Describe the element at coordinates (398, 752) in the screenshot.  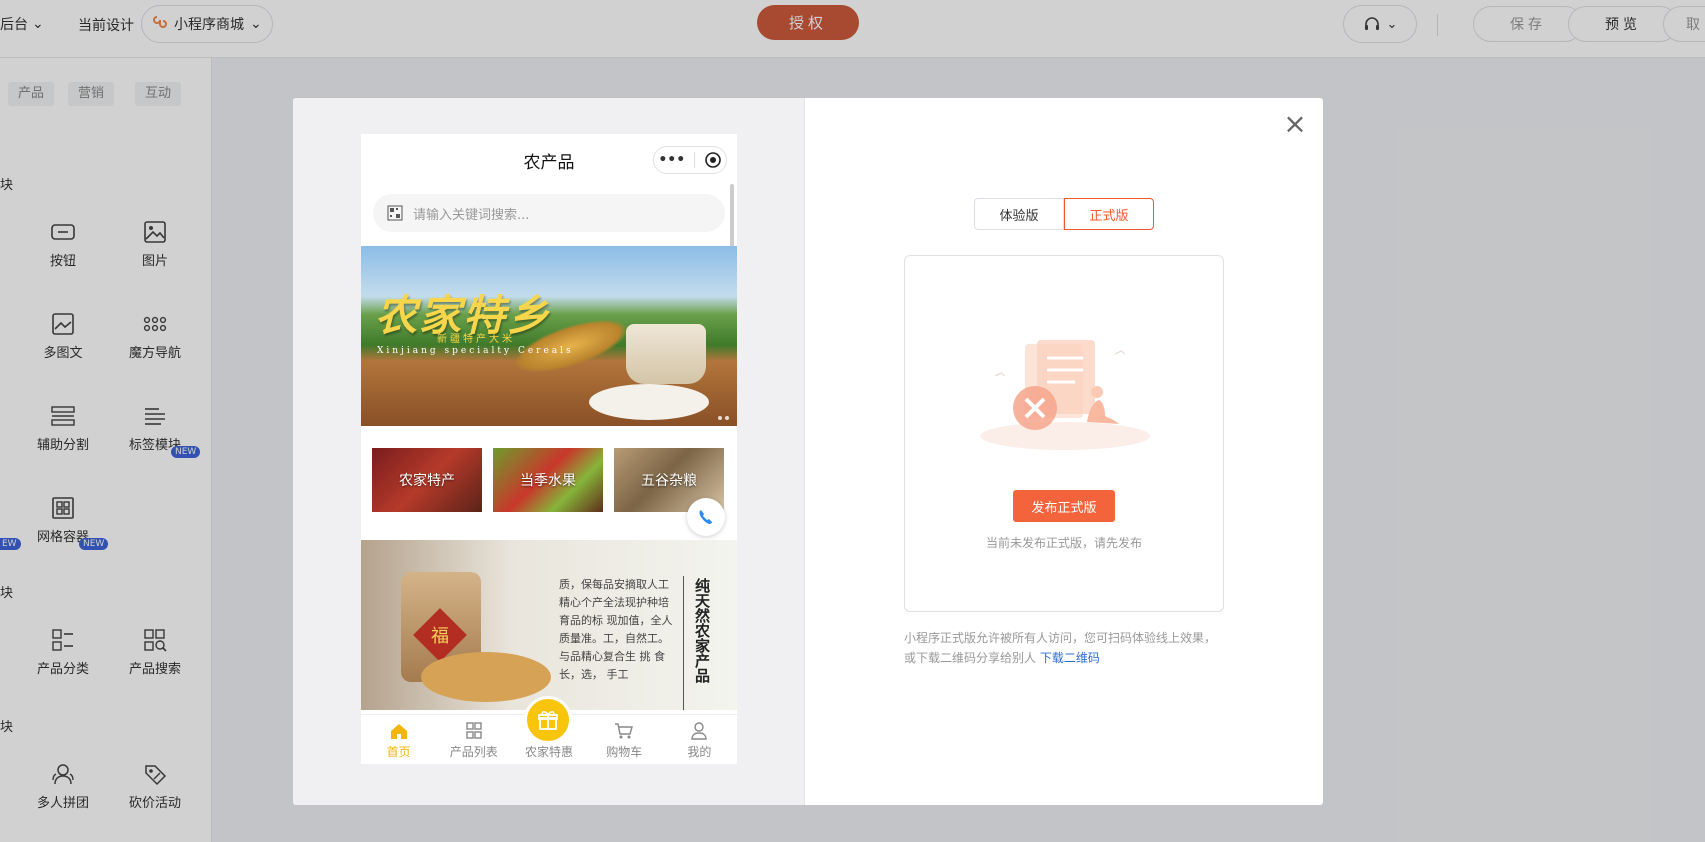
I see `tab-label: 首页` at that location.